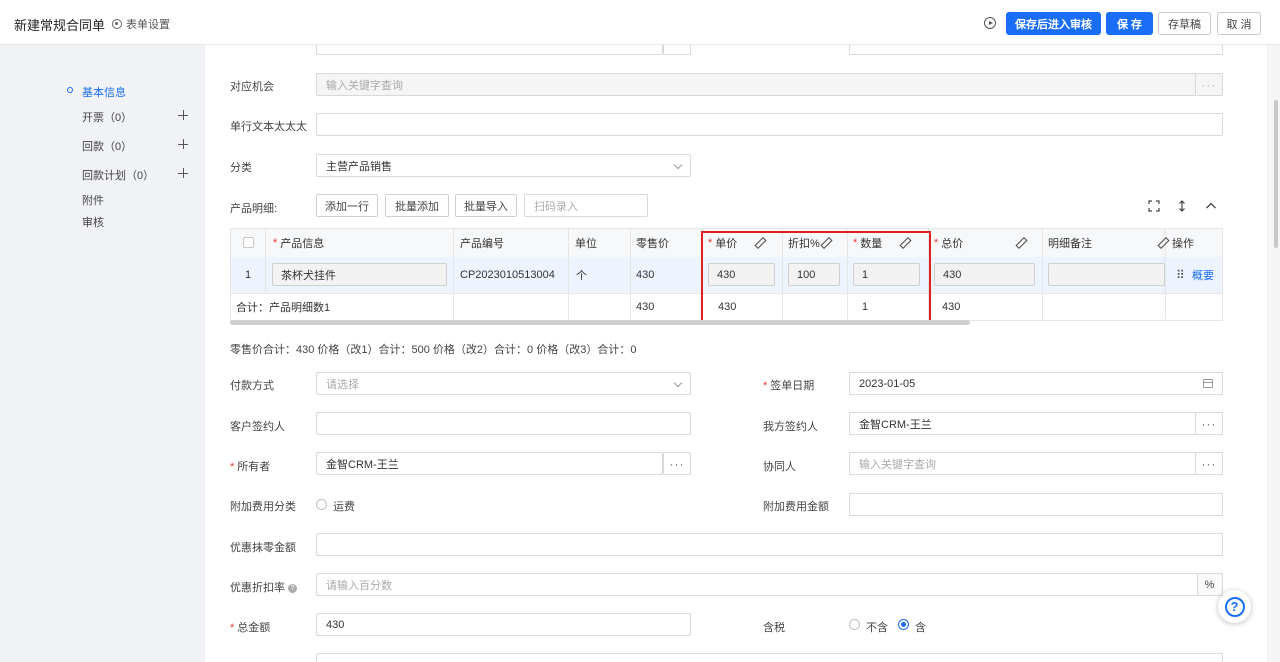  I want to click on help-question-icon: ?, so click(1234, 606).